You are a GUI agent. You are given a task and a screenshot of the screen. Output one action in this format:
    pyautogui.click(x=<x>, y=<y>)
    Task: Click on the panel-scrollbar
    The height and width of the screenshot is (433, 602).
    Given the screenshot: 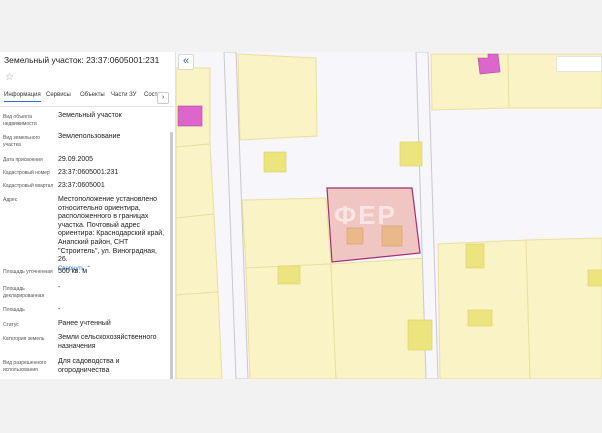 What is the action you would take?
    pyautogui.click(x=171, y=255)
    